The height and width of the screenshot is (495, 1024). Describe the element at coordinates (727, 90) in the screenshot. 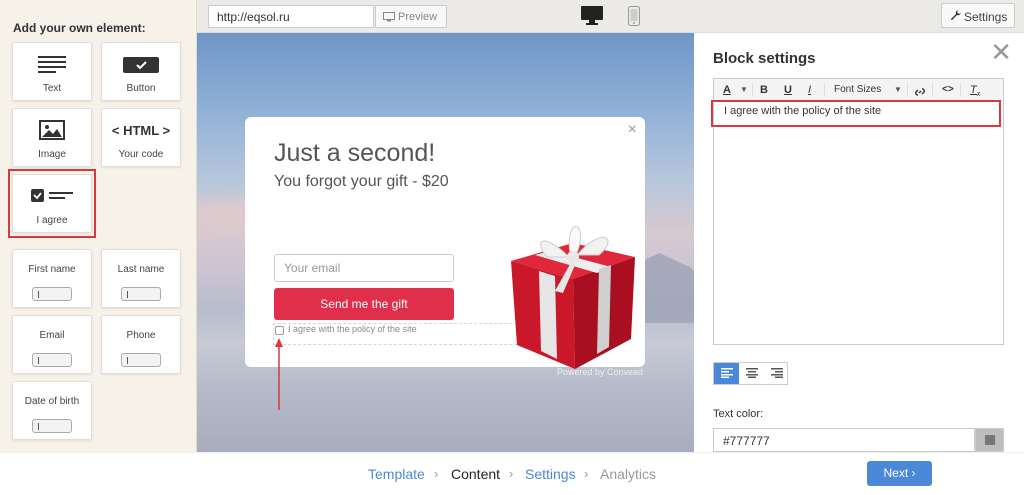

I see `font-color-icon: A` at that location.